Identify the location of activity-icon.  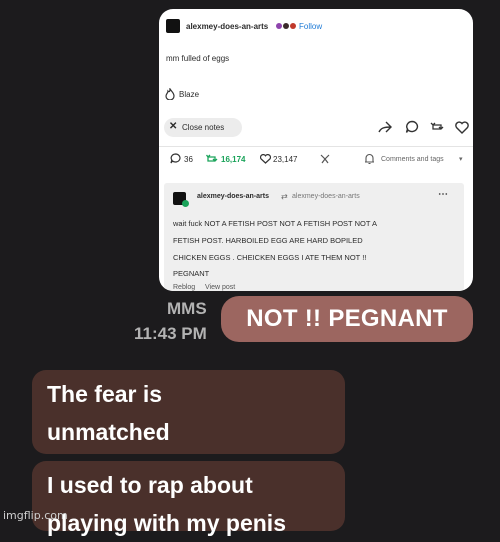
(325, 159).